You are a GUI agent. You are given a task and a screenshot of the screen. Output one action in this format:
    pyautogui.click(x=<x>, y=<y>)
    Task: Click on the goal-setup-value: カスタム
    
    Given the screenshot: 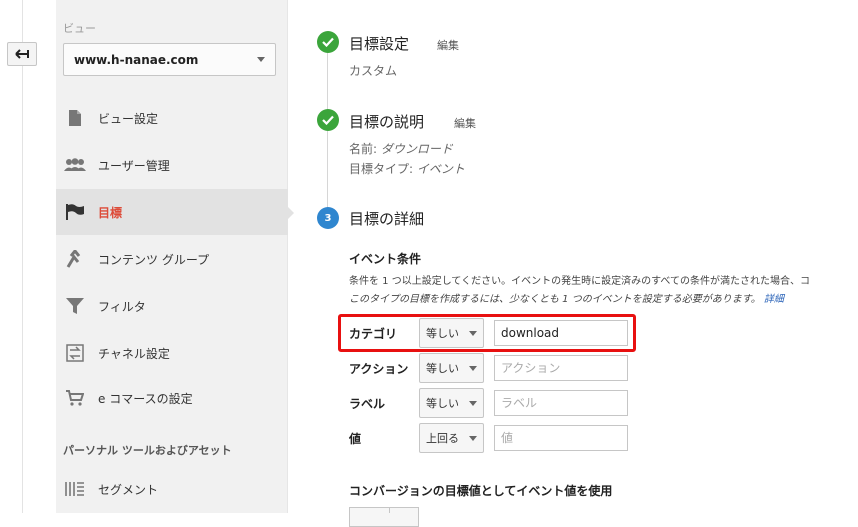 What is the action you would take?
    pyautogui.click(x=373, y=71)
    